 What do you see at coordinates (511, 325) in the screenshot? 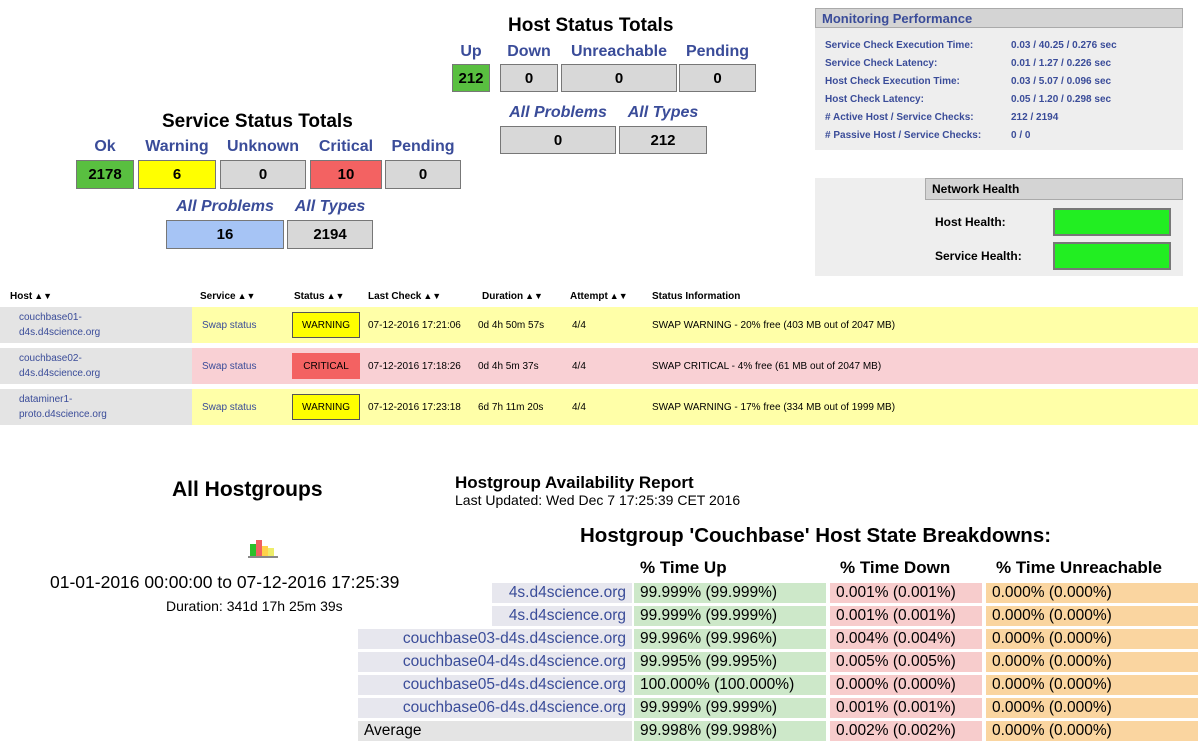
I see `duration: 0d 4h 50m 57s` at bounding box center [511, 325].